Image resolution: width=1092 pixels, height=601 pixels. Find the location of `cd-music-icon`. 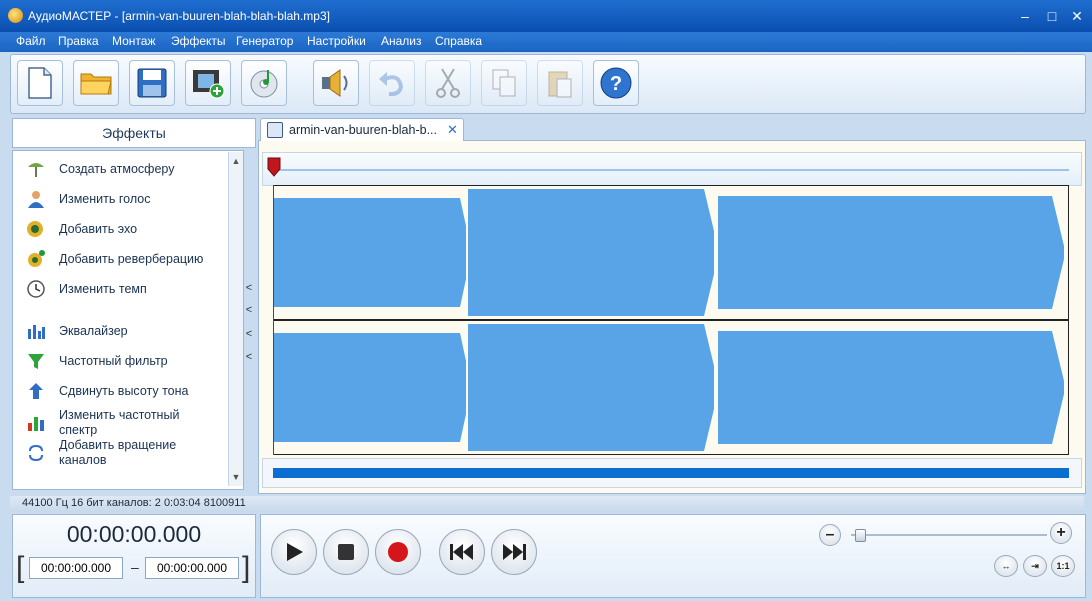

cd-music-icon is located at coordinates (264, 84).